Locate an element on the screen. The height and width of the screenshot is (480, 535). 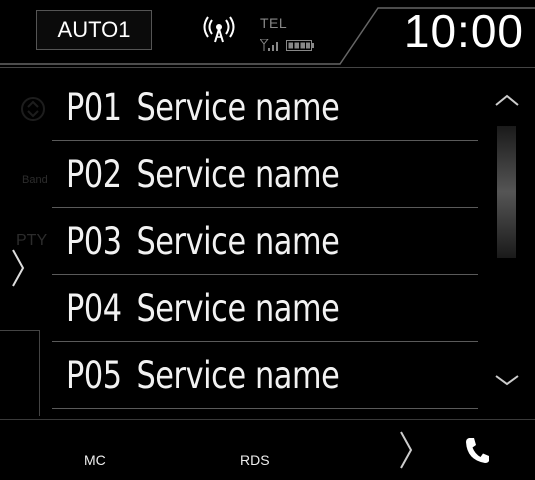
broadcast-icon is located at coordinates (219, 29).